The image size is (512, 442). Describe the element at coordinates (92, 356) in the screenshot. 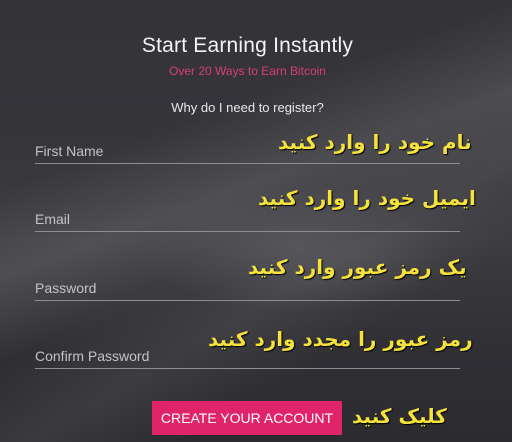

I see `confirm-password-placeholder: Confirm Password` at that location.